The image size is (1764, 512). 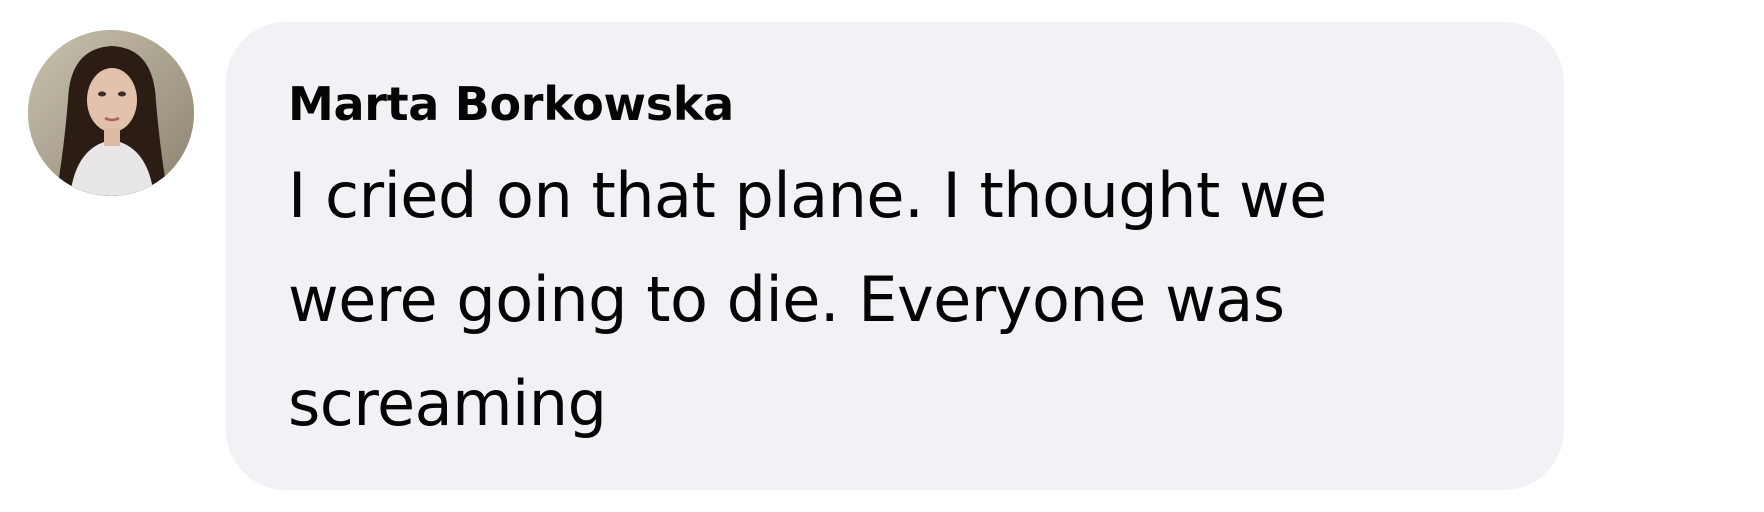 I want to click on profile-photo-icon, so click(x=111, y=113).